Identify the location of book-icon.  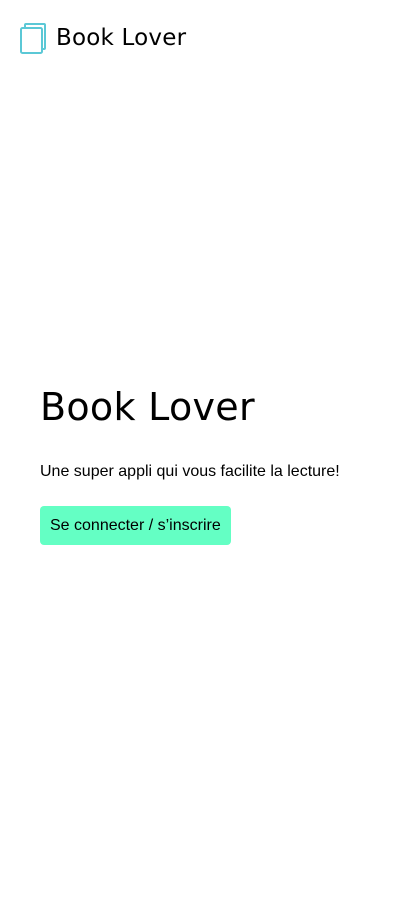
(33, 38).